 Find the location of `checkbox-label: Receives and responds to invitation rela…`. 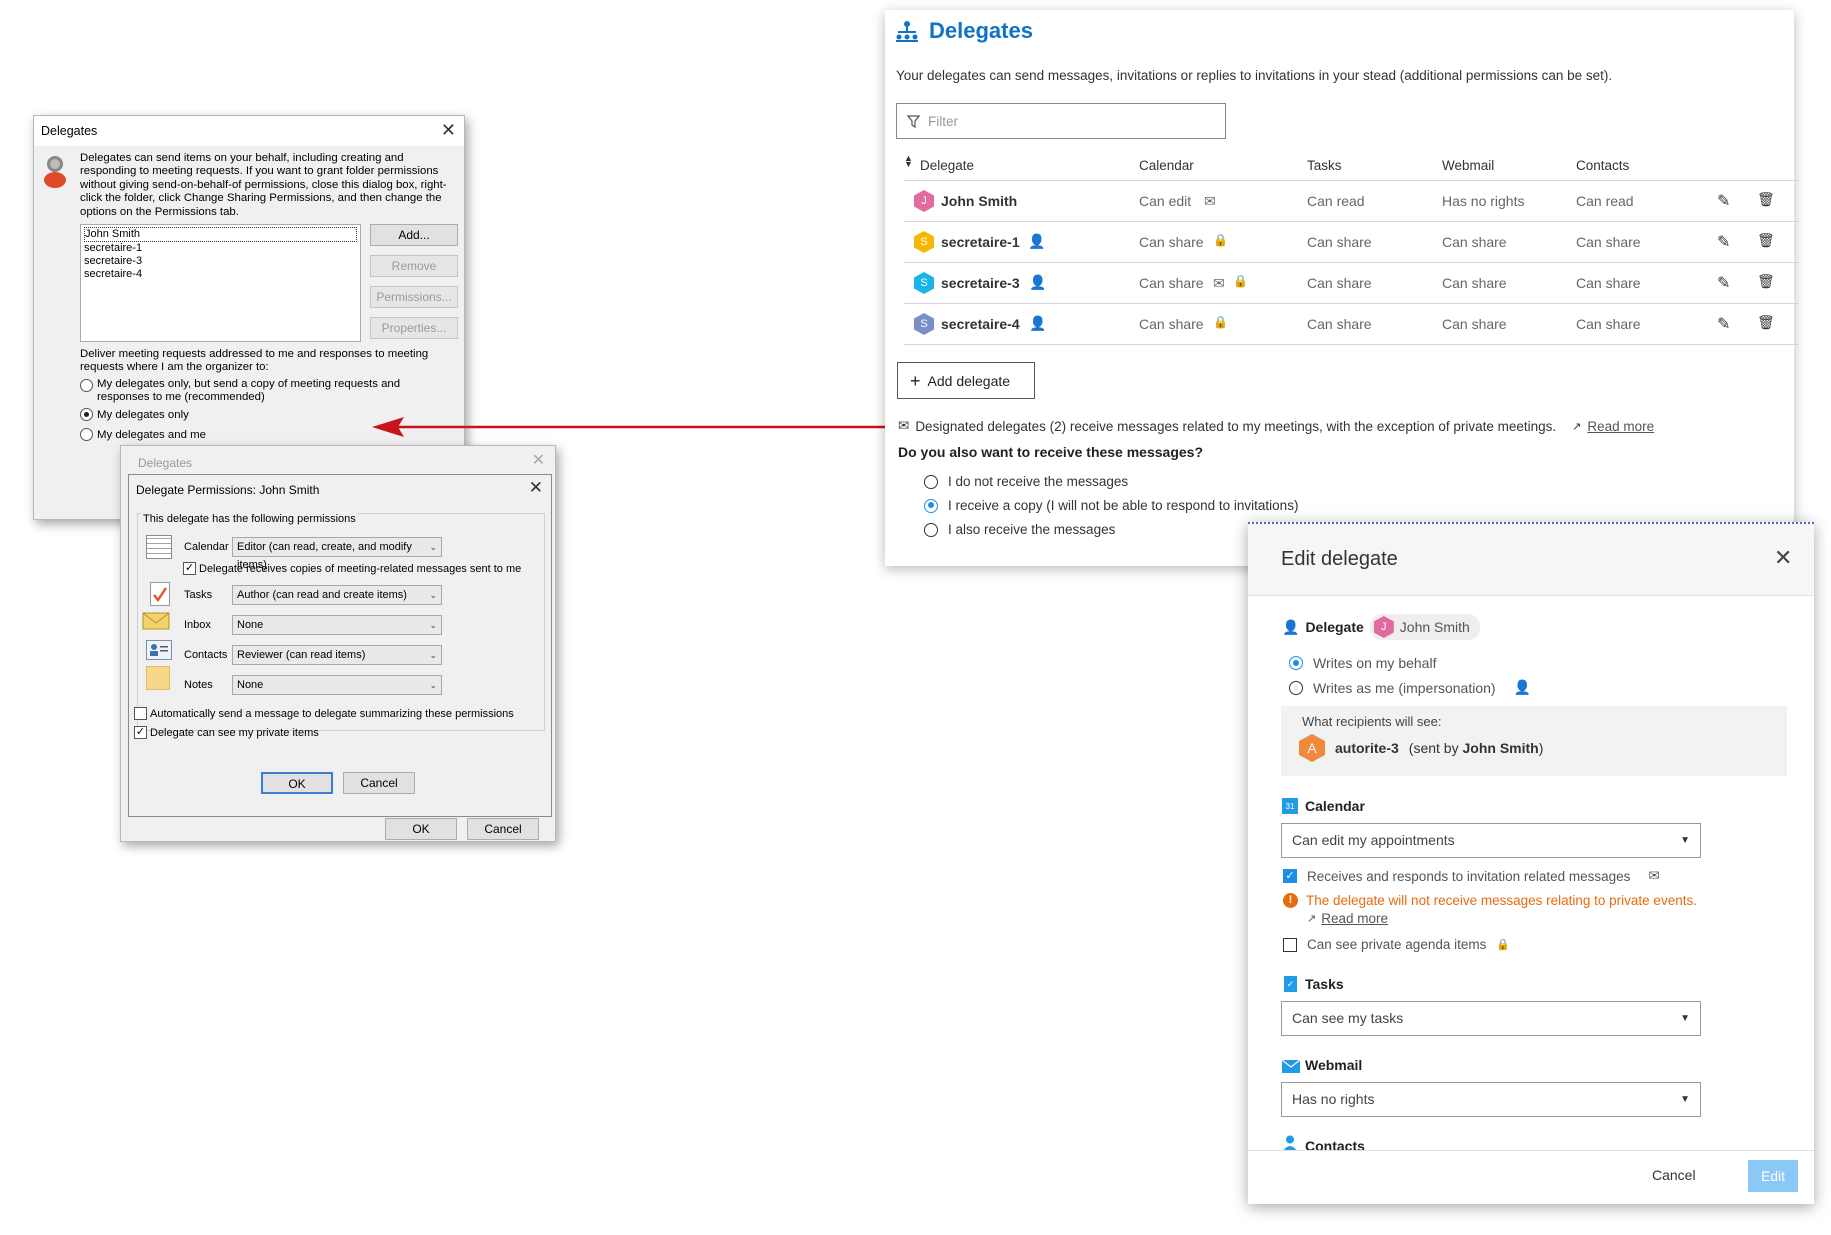

checkbox-label: Receives and responds to invitation rela… is located at coordinates (1469, 876).